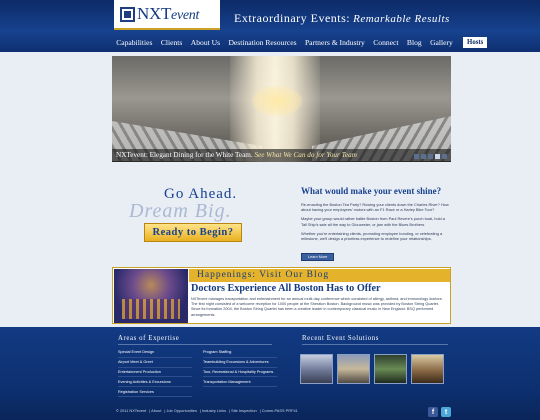 The image size is (540, 420). I want to click on site-logo: NXTevent, so click(167, 15).